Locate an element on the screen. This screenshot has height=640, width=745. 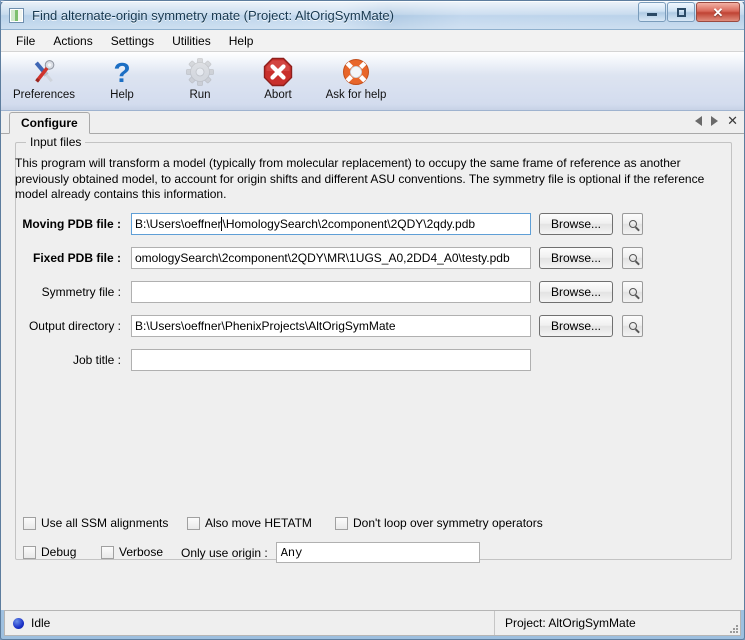
toolbar-button-preferences: Preferences is located at coordinates (44, 80).